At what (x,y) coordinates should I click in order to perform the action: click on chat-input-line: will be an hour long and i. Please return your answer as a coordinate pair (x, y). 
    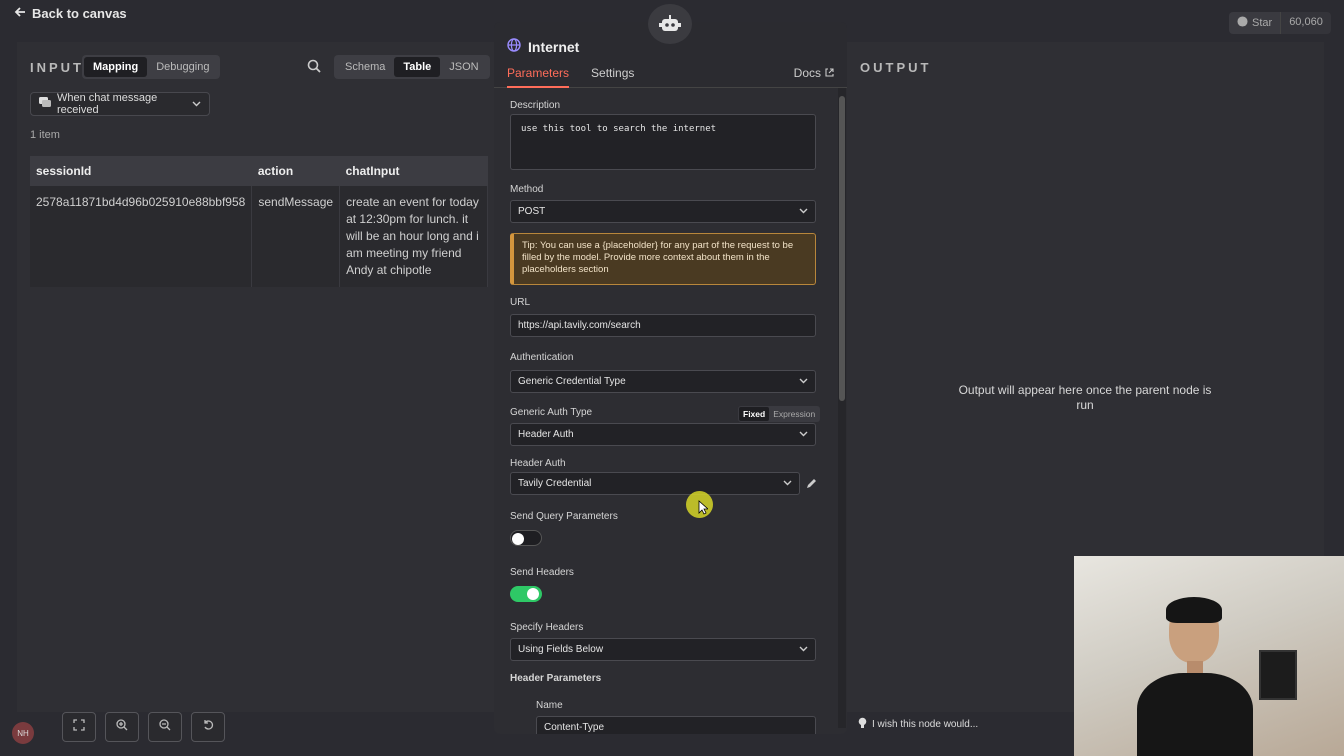
    Looking at the image, I should click on (412, 236).